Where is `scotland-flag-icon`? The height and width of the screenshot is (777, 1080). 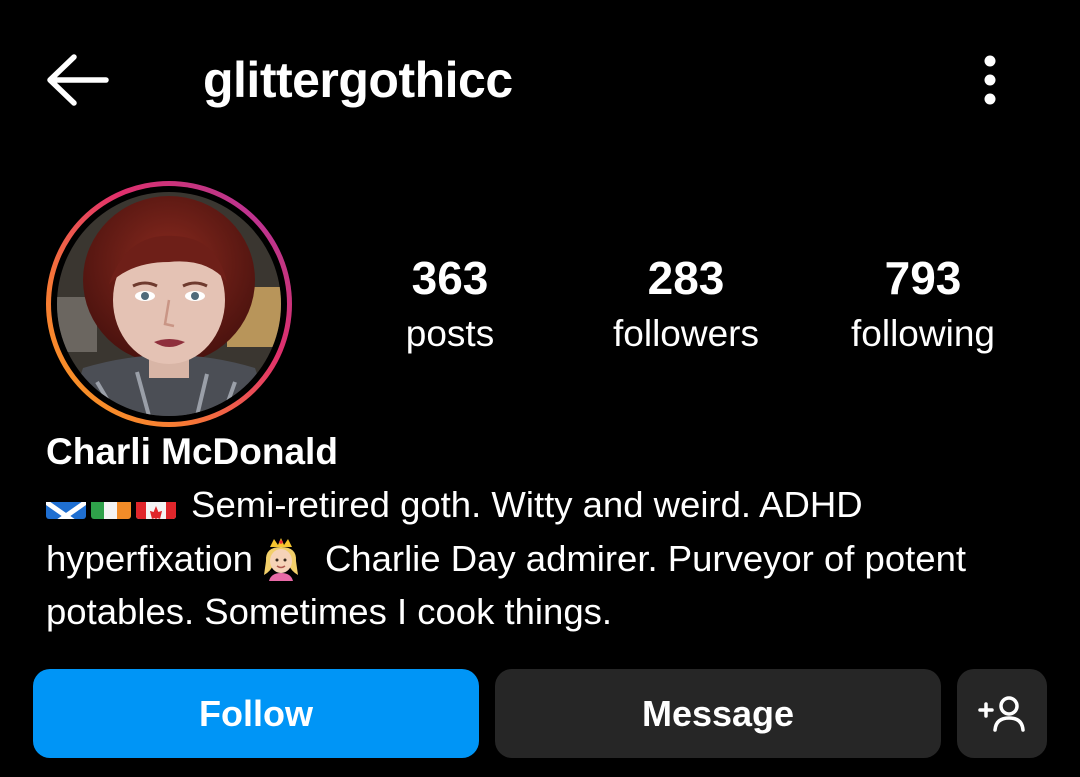 scotland-flag-icon is located at coordinates (66, 505).